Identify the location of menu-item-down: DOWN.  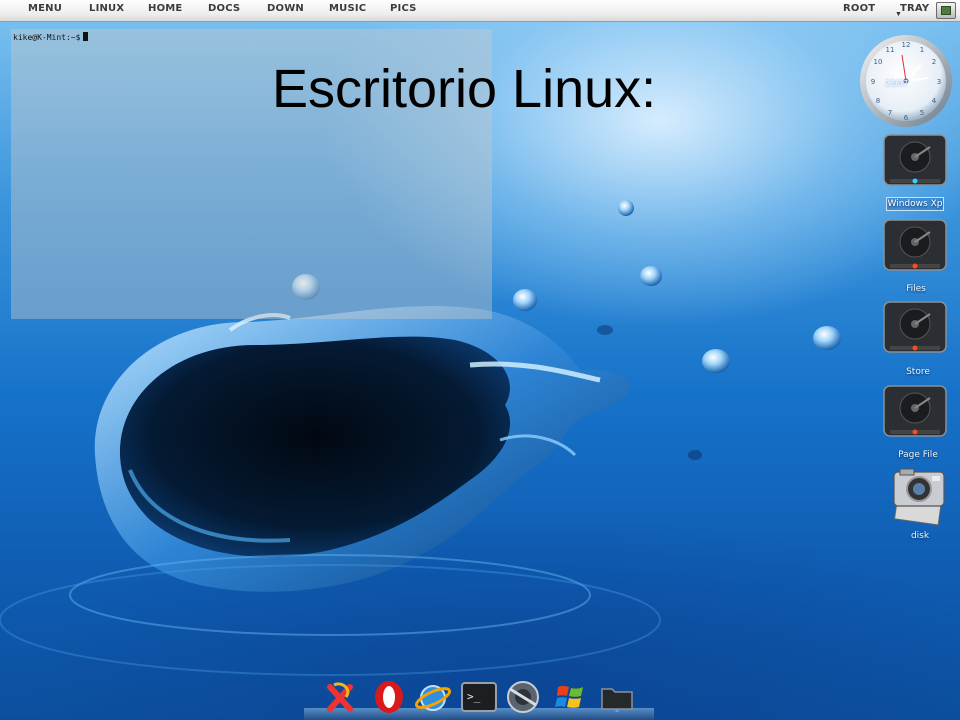
(285, 10).